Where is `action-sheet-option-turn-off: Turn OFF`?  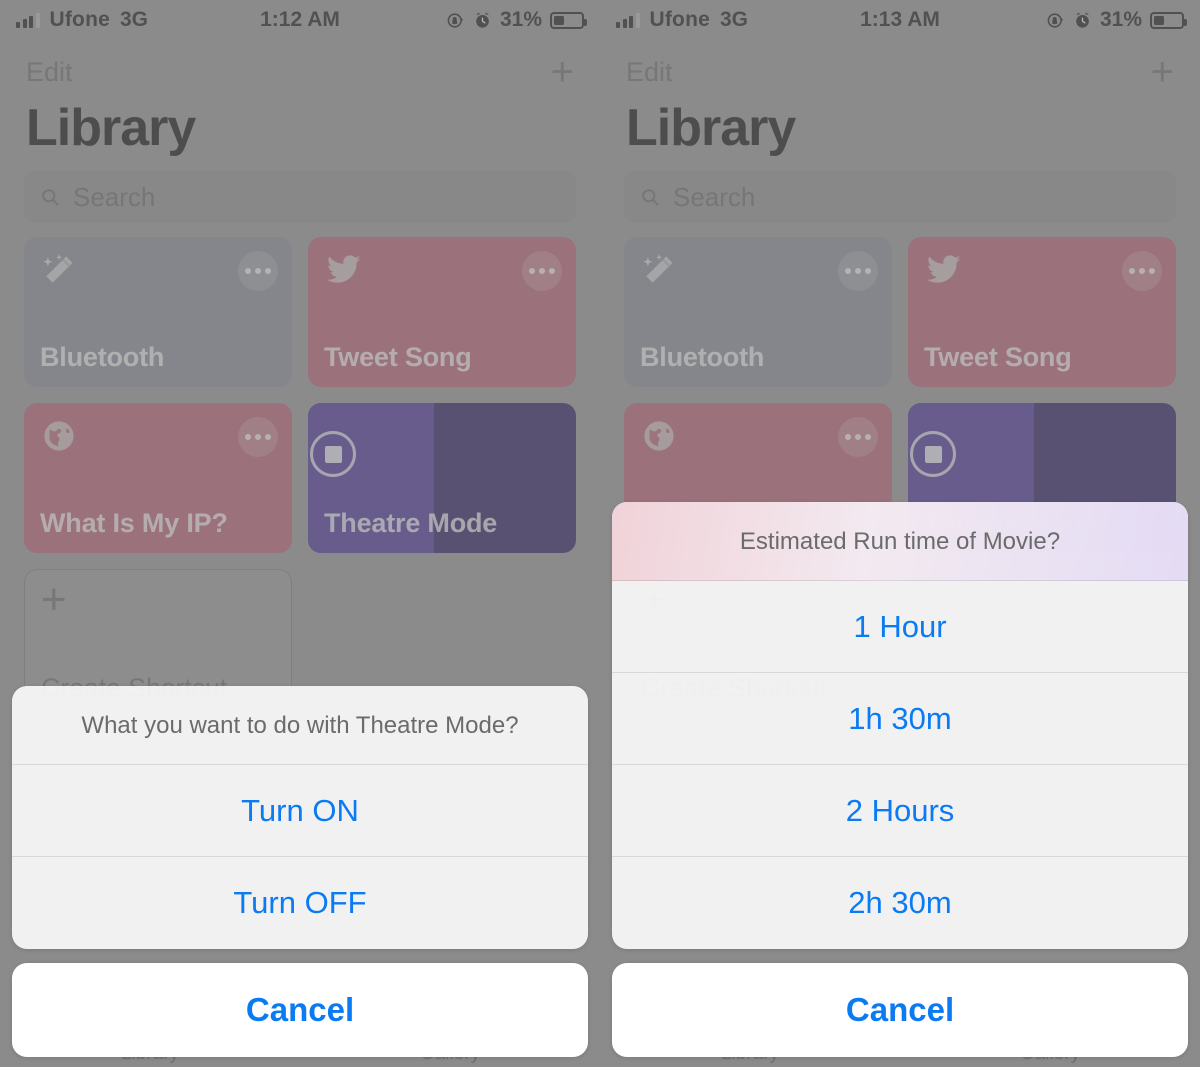 action-sheet-option-turn-off: Turn OFF is located at coordinates (300, 903).